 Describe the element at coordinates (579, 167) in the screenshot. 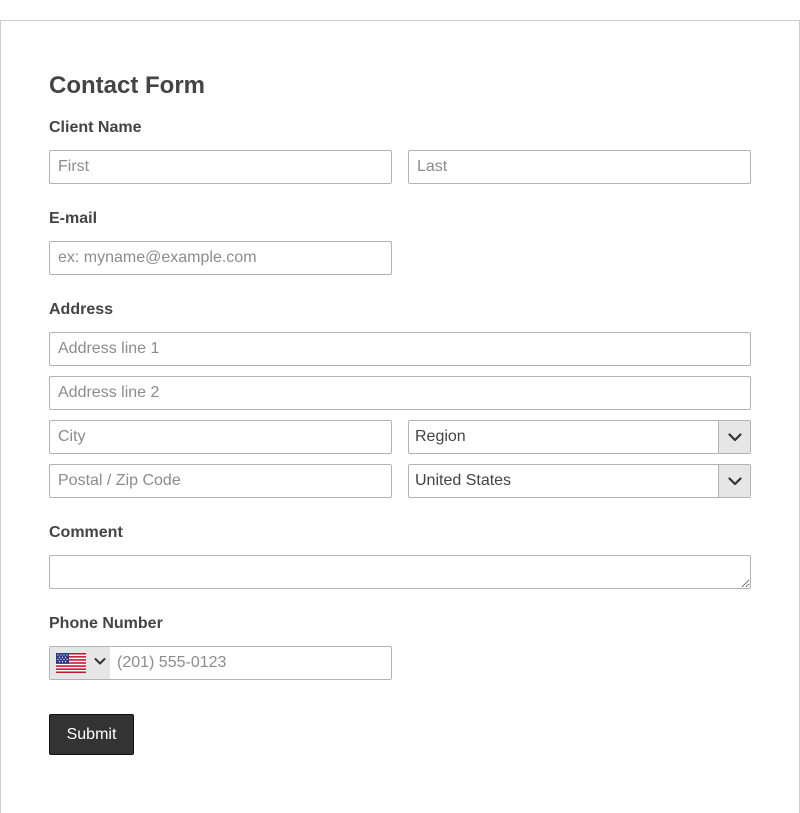

I see `last-name-input` at that location.